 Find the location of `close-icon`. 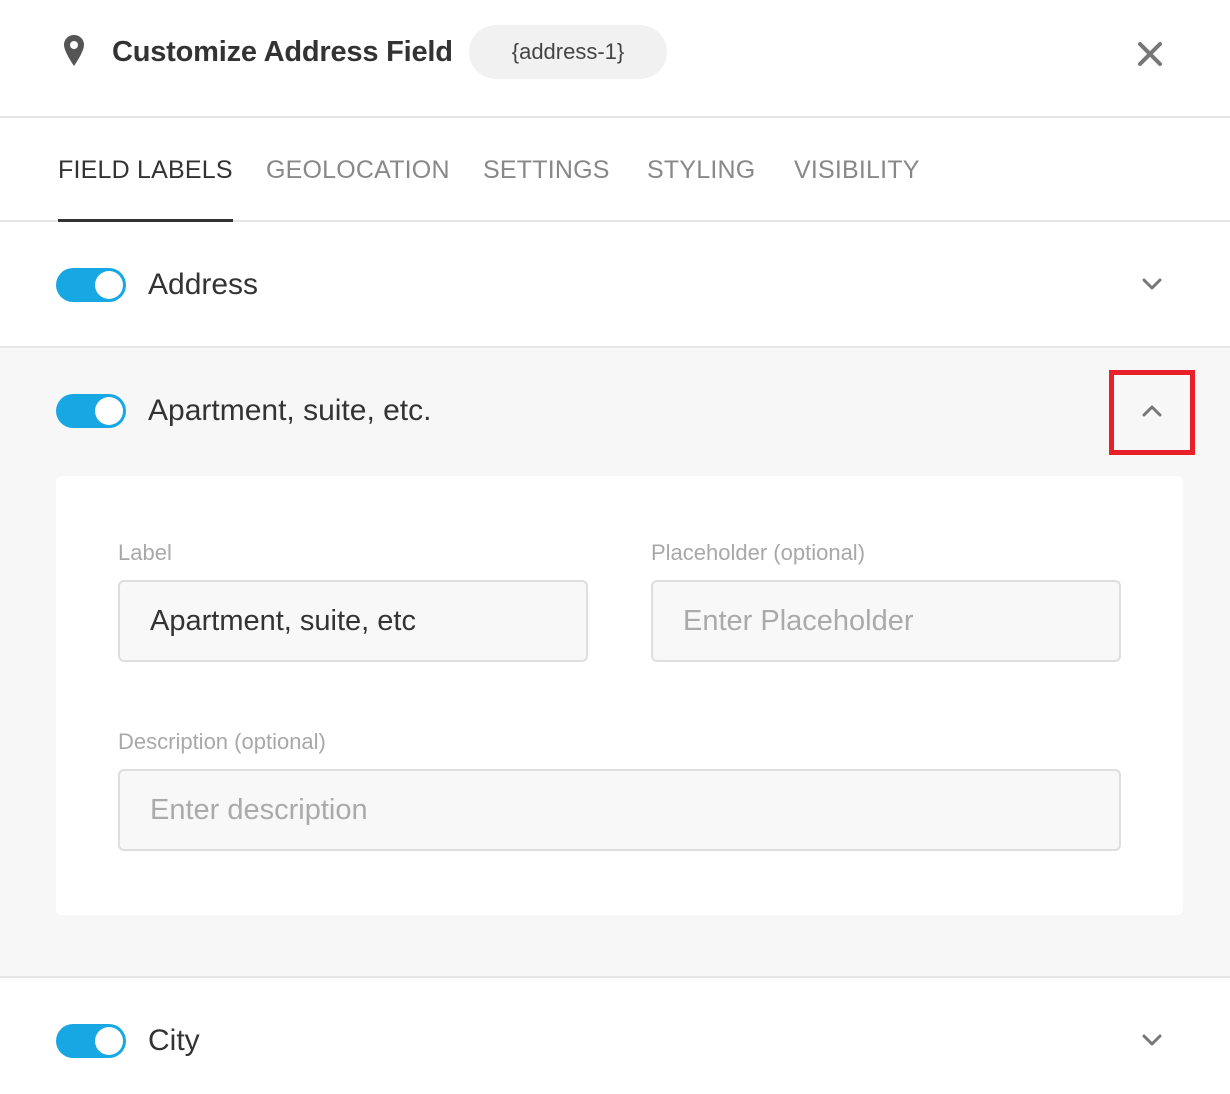

close-icon is located at coordinates (1150, 54).